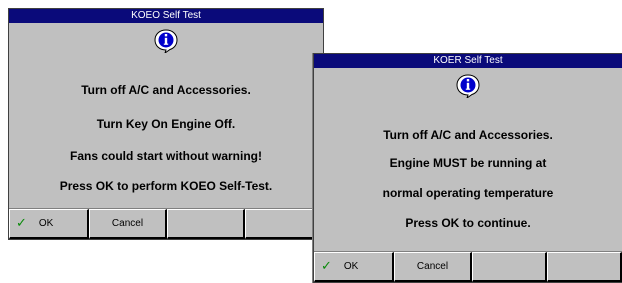 This screenshot has height=283, width=622. Describe the element at coordinates (468, 223) in the screenshot. I see `message-line-4: Press OK to continue.` at that location.